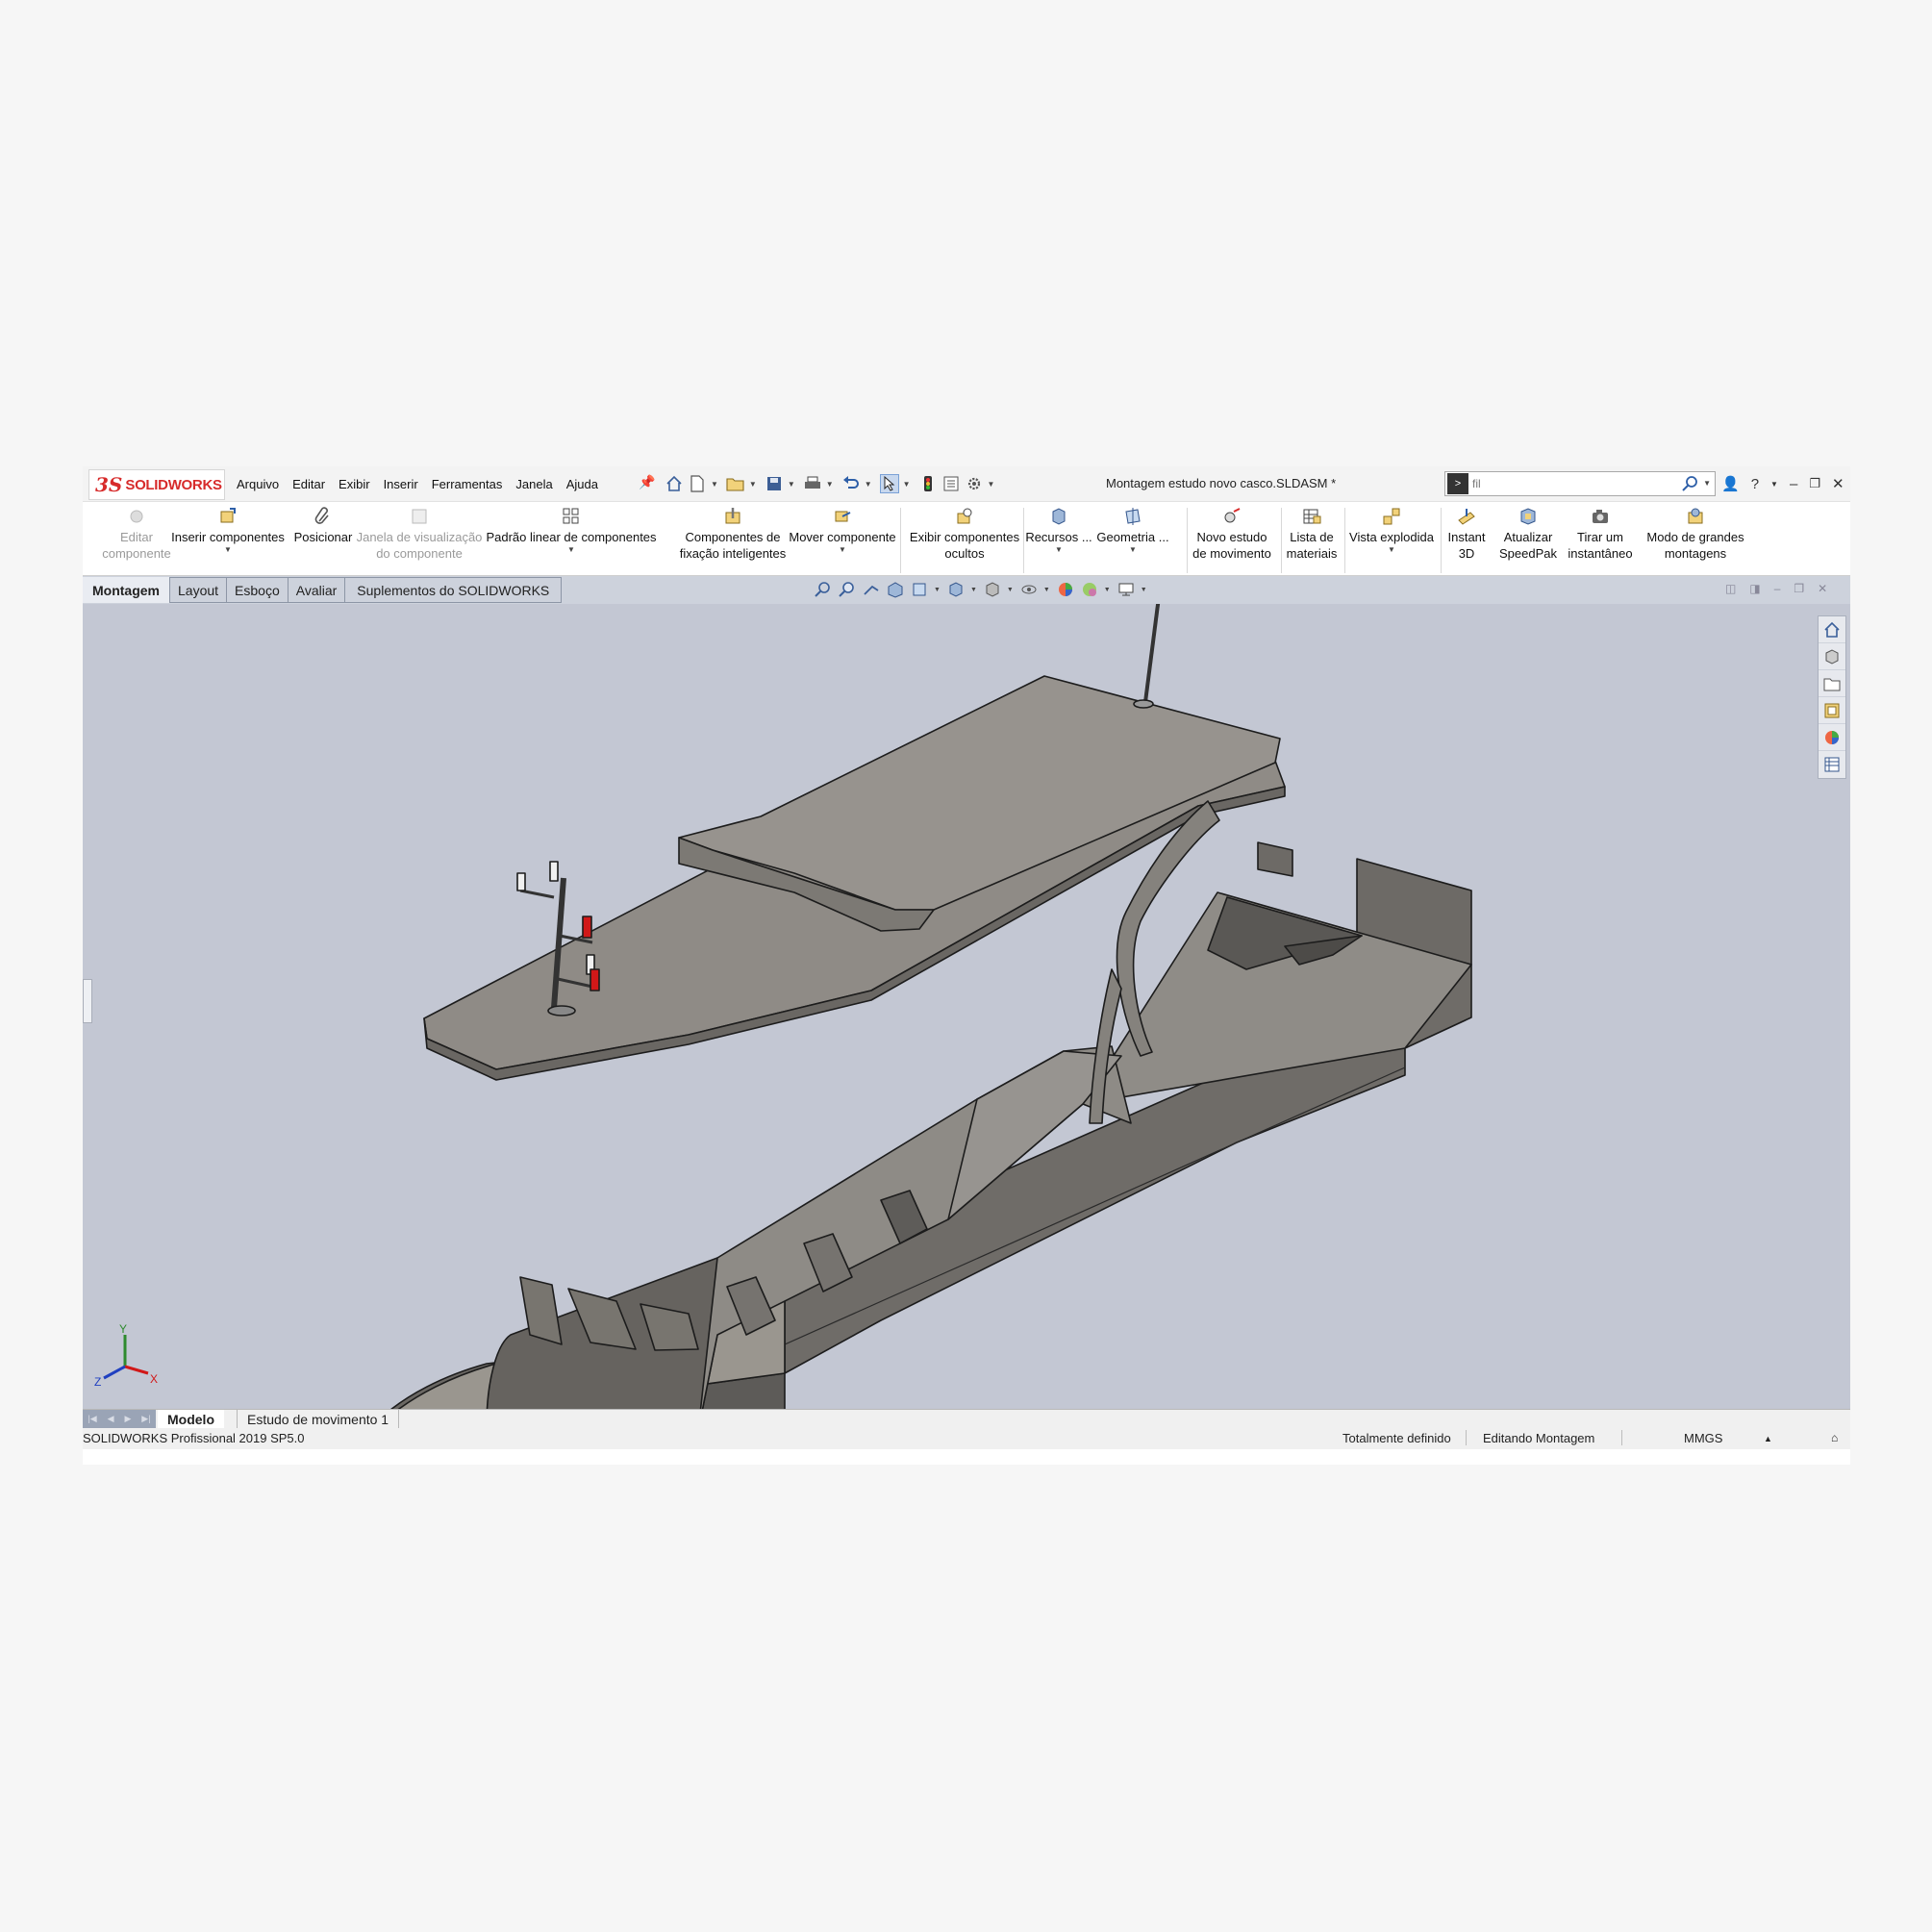 This screenshot has width=1932, height=1932. What do you see at coordinates (907, 484) in the screenshot?
I see `select-dropdown-icon: ▼` at bounding box center [907, 484].